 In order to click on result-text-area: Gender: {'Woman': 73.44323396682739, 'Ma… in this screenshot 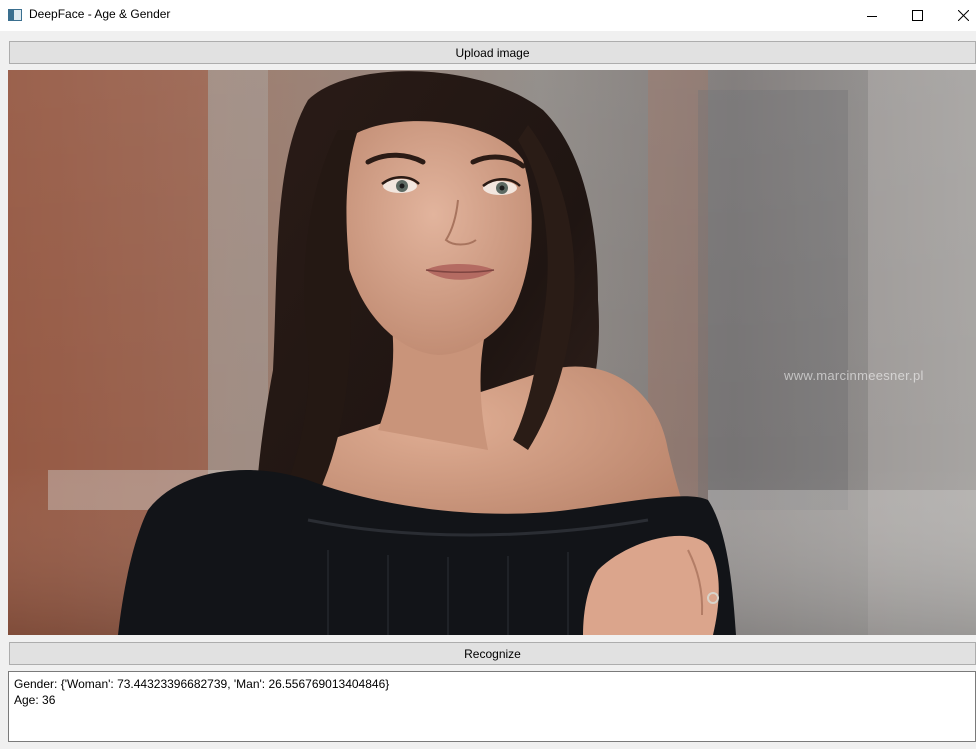, I will do `click(492, 706)`.